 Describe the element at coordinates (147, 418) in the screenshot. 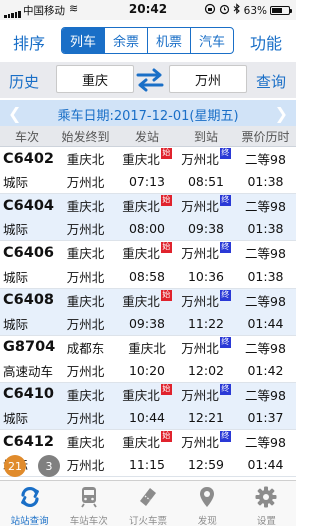

I see `depart-time: 10:44` at that location.